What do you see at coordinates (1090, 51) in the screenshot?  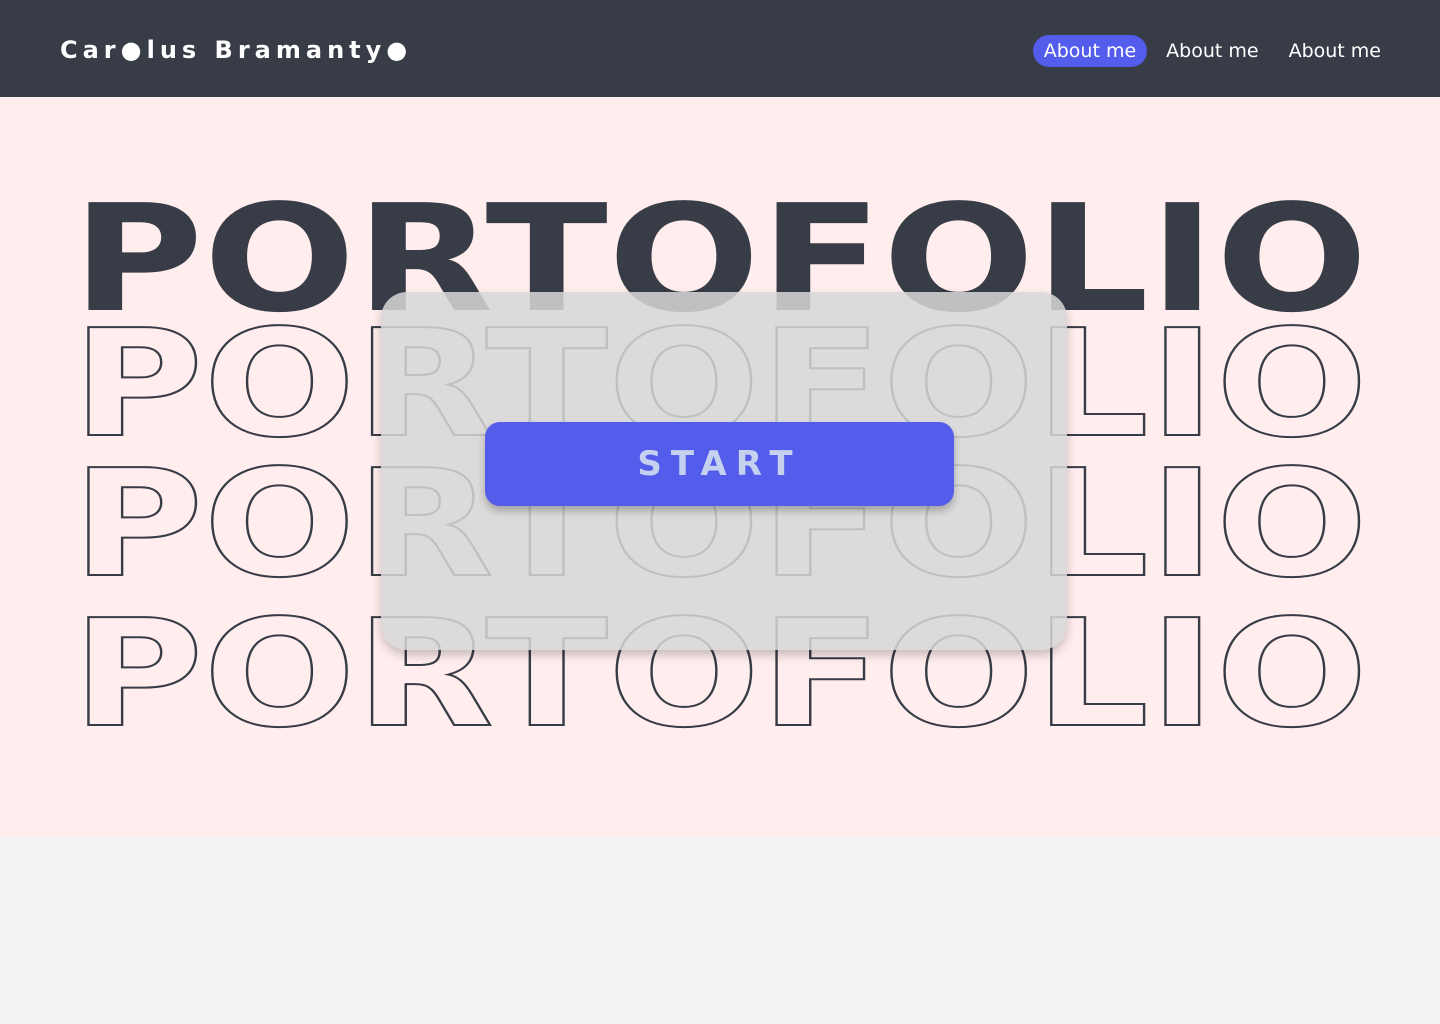 I see `nav-item-about-me-active: About me` at bounding box center [1090, 51].